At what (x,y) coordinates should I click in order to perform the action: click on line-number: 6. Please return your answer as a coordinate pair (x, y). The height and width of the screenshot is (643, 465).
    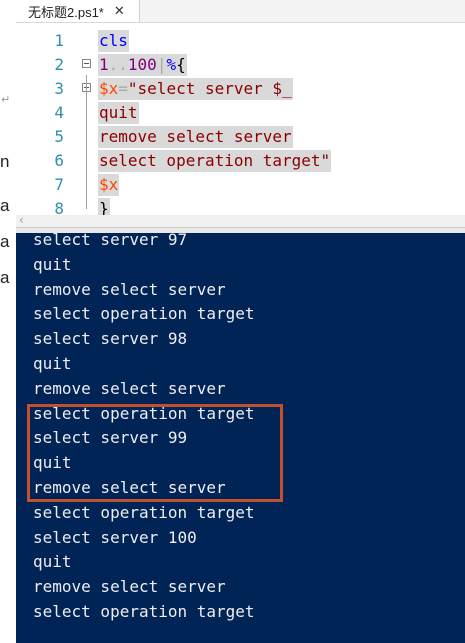
    Looking at the image, I should click on (59, 160).